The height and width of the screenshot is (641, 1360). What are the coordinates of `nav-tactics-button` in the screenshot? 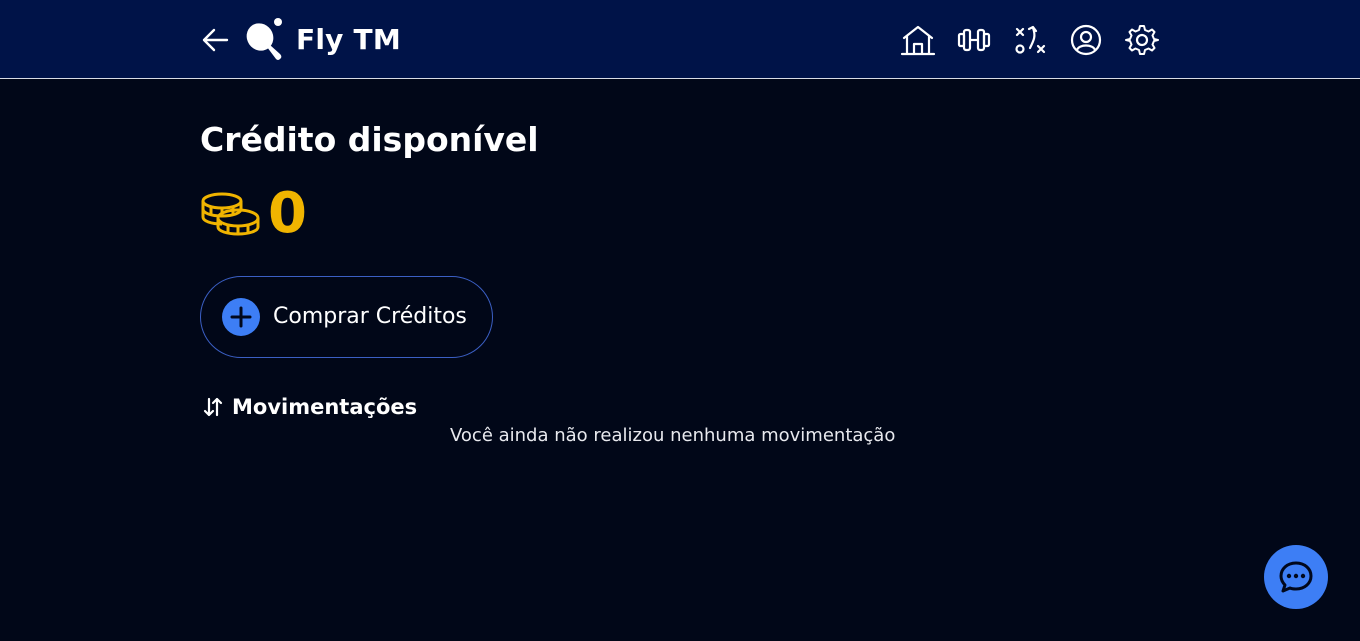 It's located at (1030, 40).